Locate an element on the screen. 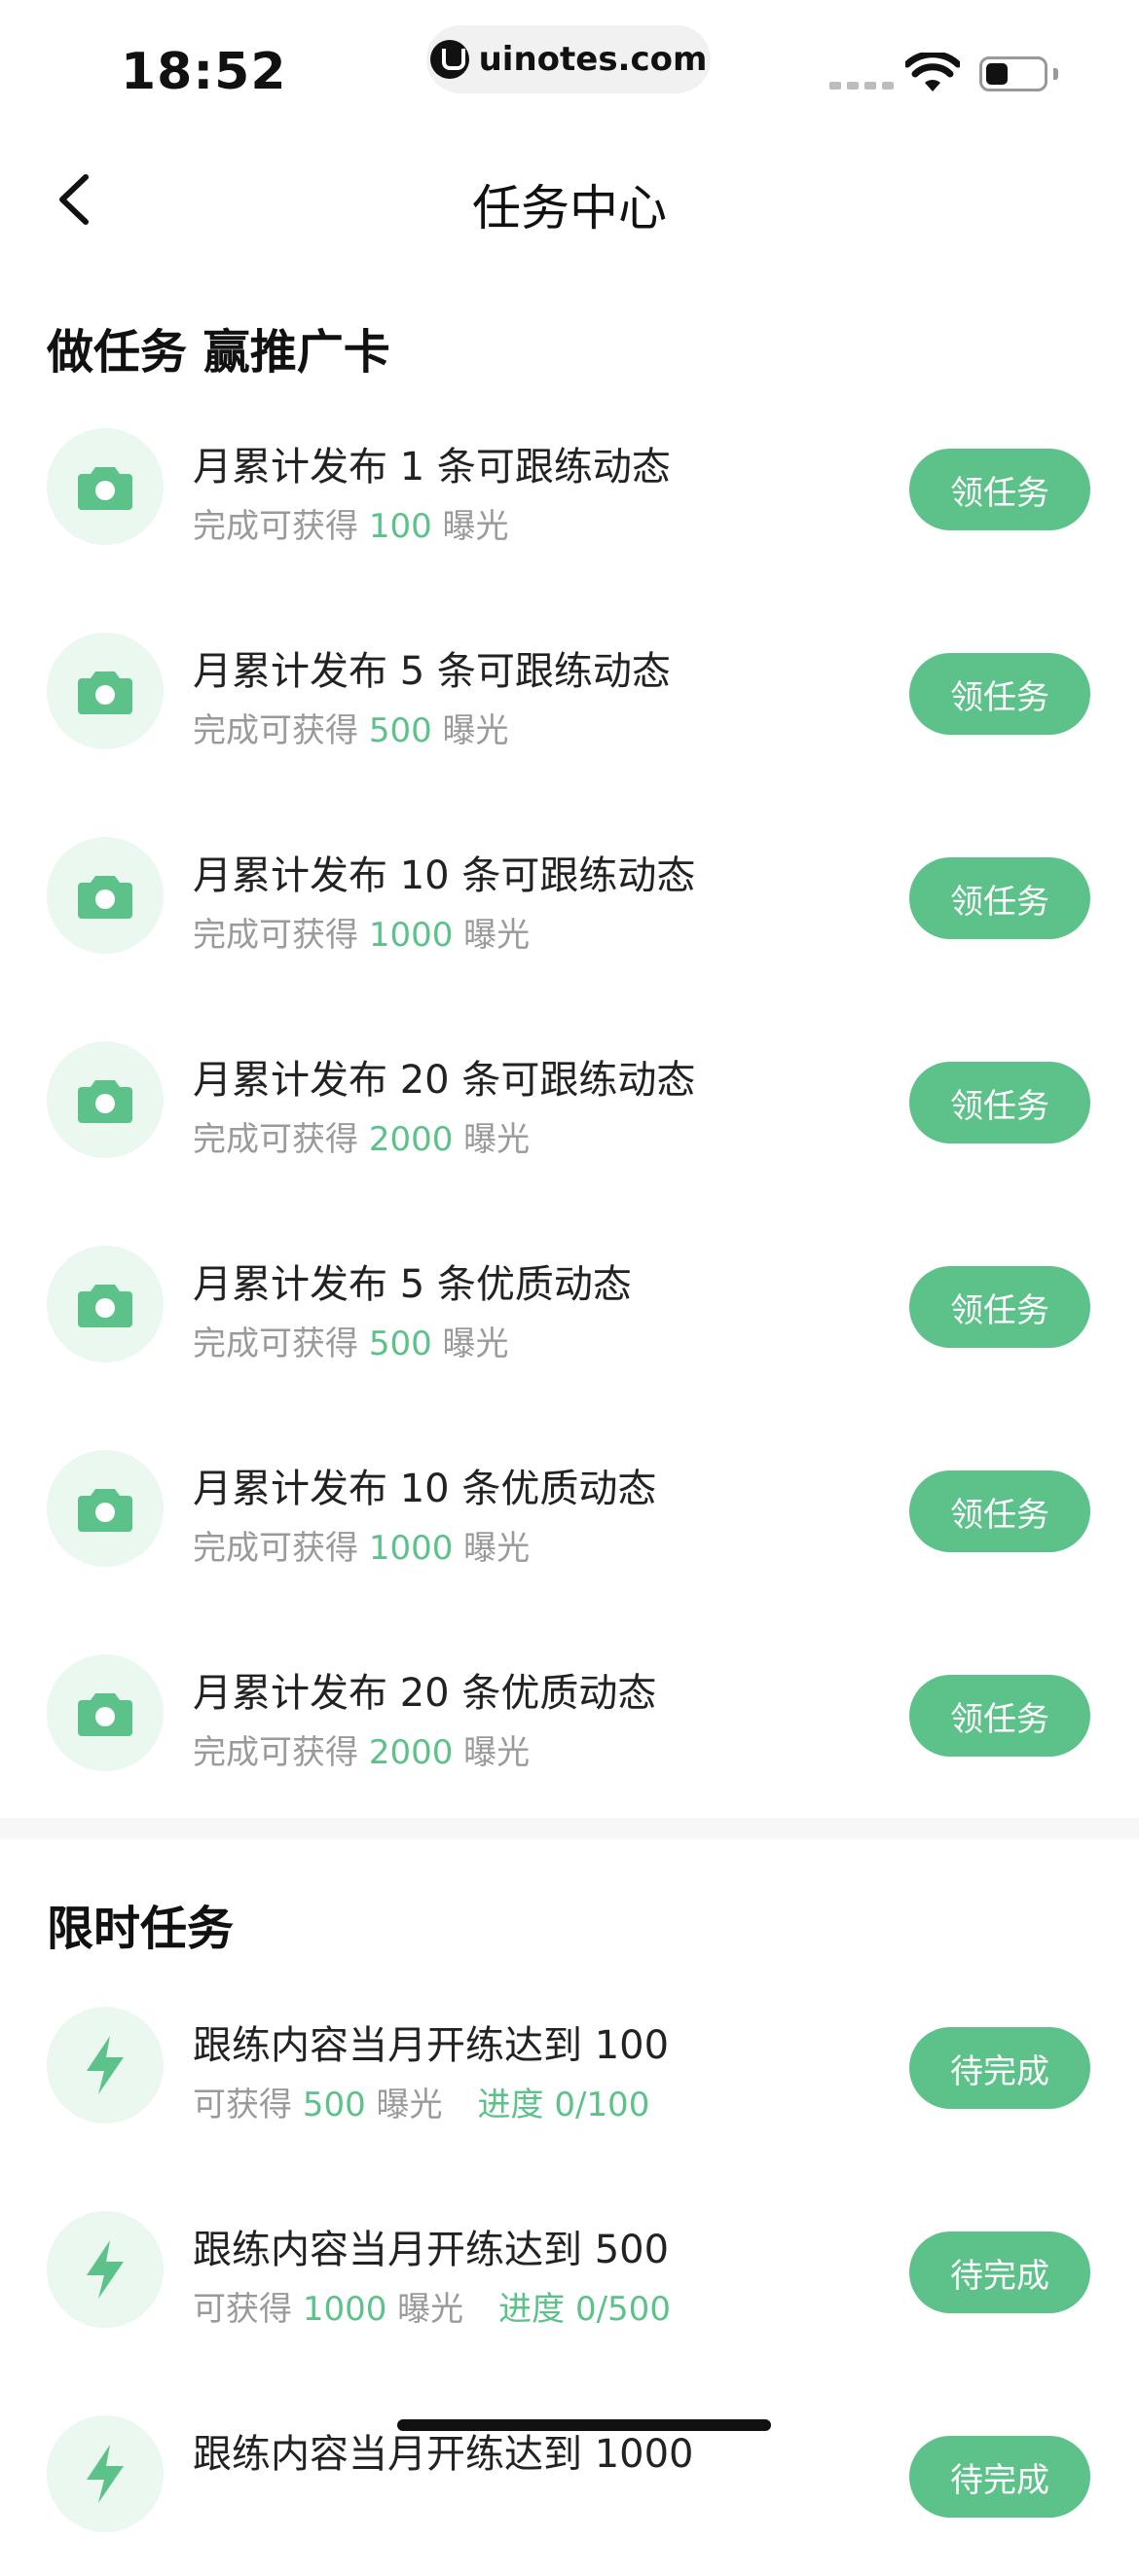  section-title-tasks: 做任务 赢推广卡 is located at coordinates (218, 352).